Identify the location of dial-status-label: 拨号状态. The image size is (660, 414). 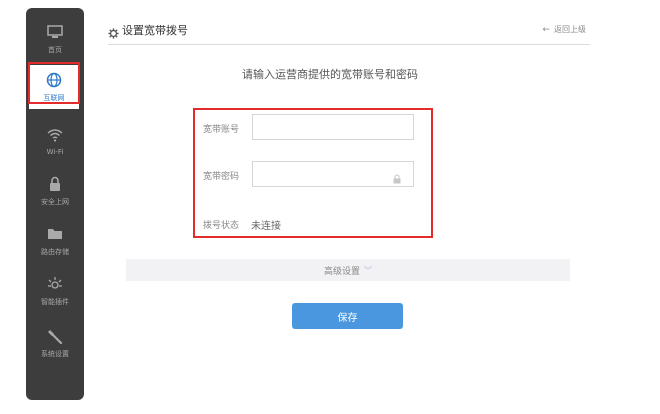
(221, 226).